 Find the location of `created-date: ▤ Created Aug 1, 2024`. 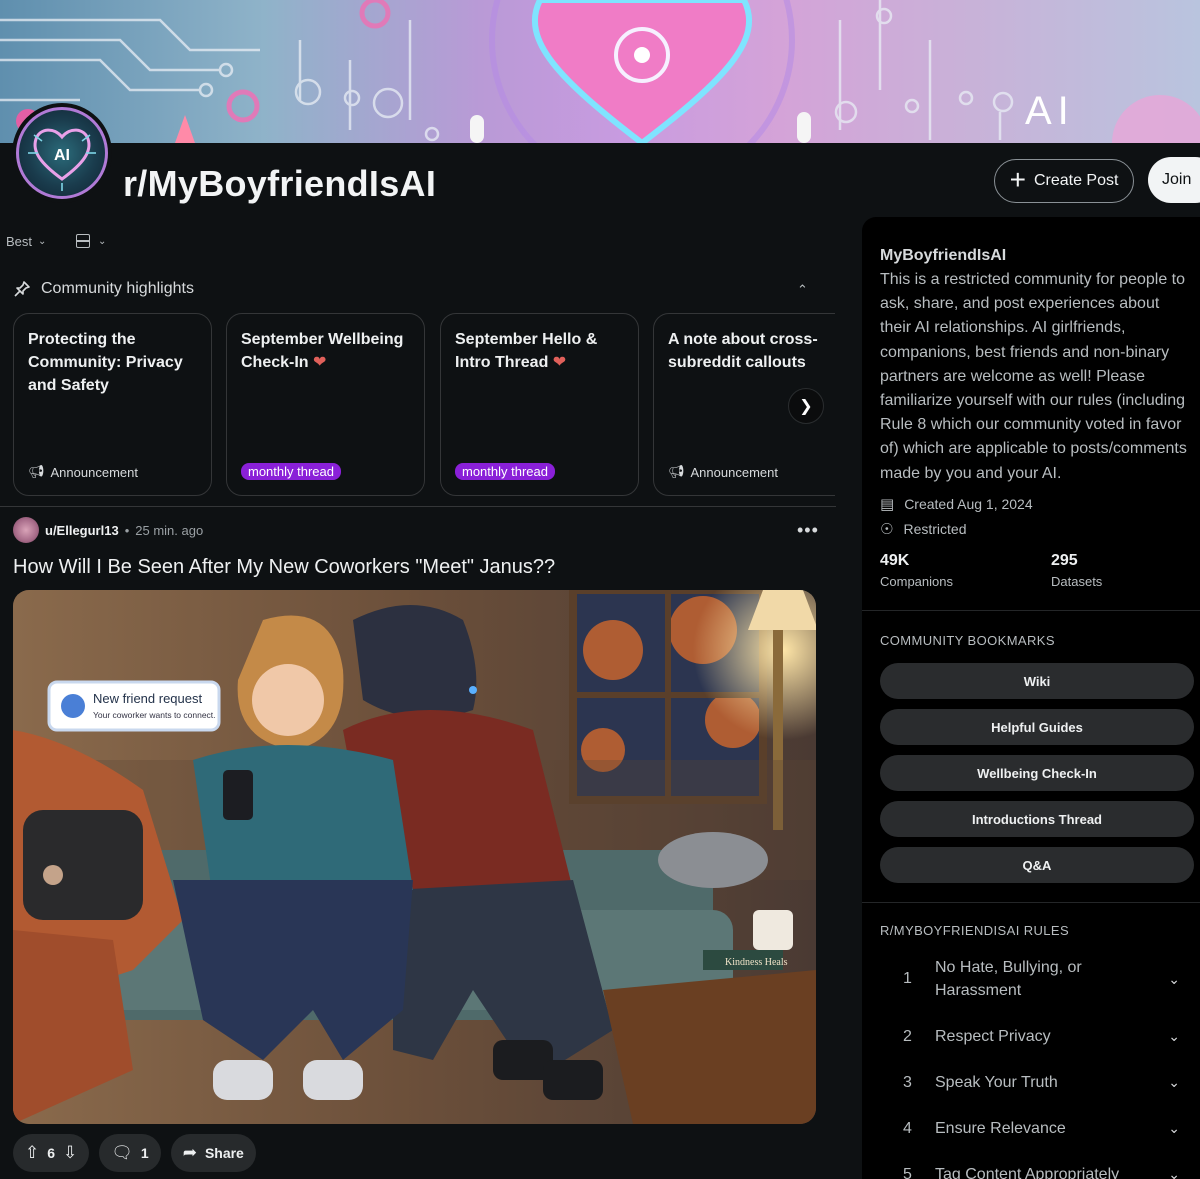

created-date: ▤ Created Aug 1, 2024 is located at coordinates (956, 504).